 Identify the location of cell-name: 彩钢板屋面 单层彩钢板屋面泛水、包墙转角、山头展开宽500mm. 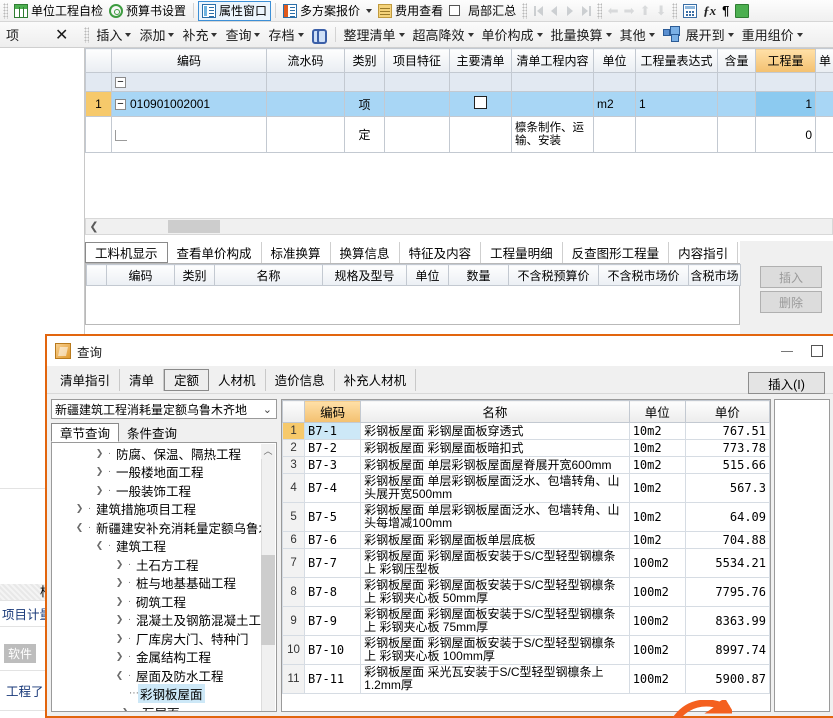
(495, 488).